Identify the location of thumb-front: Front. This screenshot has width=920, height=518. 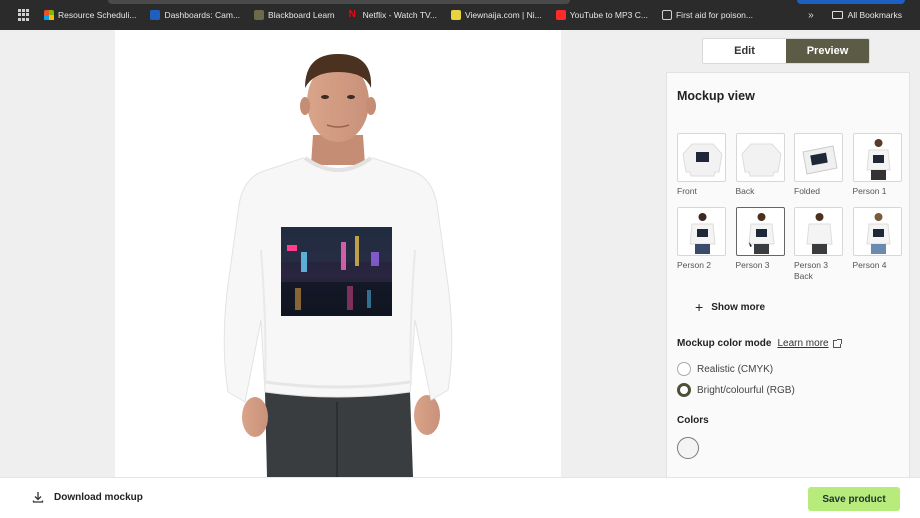
(701, 165).